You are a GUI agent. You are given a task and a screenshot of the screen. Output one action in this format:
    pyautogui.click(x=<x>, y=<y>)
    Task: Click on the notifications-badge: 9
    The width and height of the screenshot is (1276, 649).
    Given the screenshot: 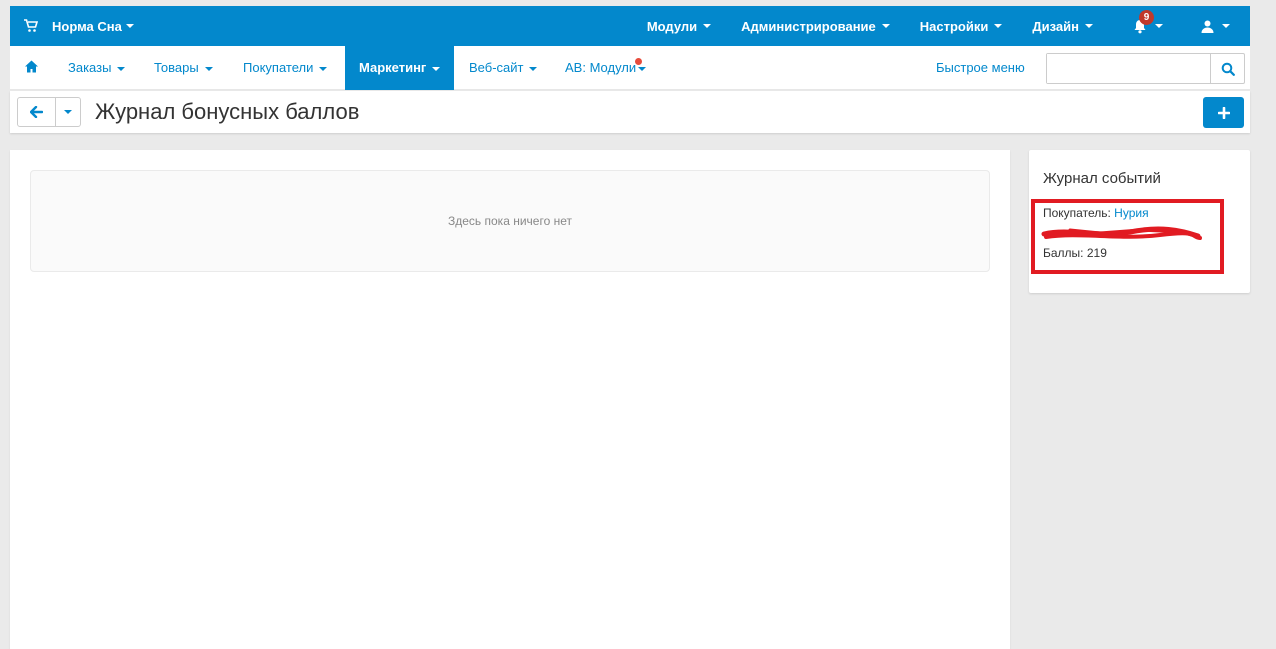 What is the action you would take?
    pyautogui.click(x=1146, y=17)
    